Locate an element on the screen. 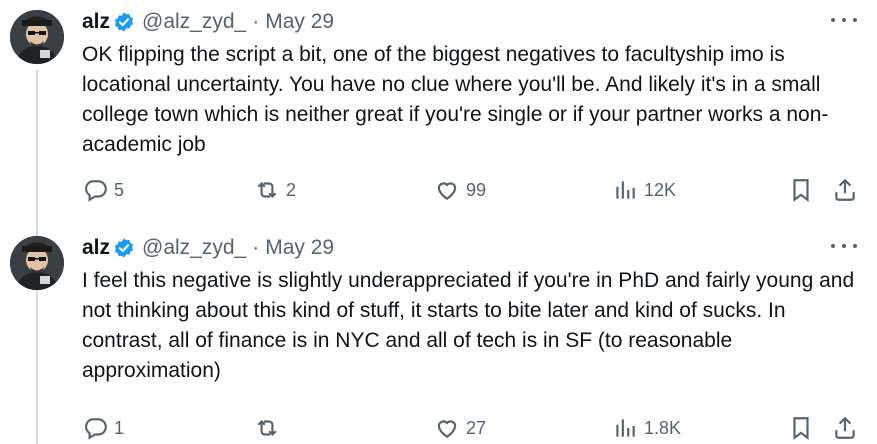  tweet-actions: 1 27 1.8K is located at coordinates (472, 428).